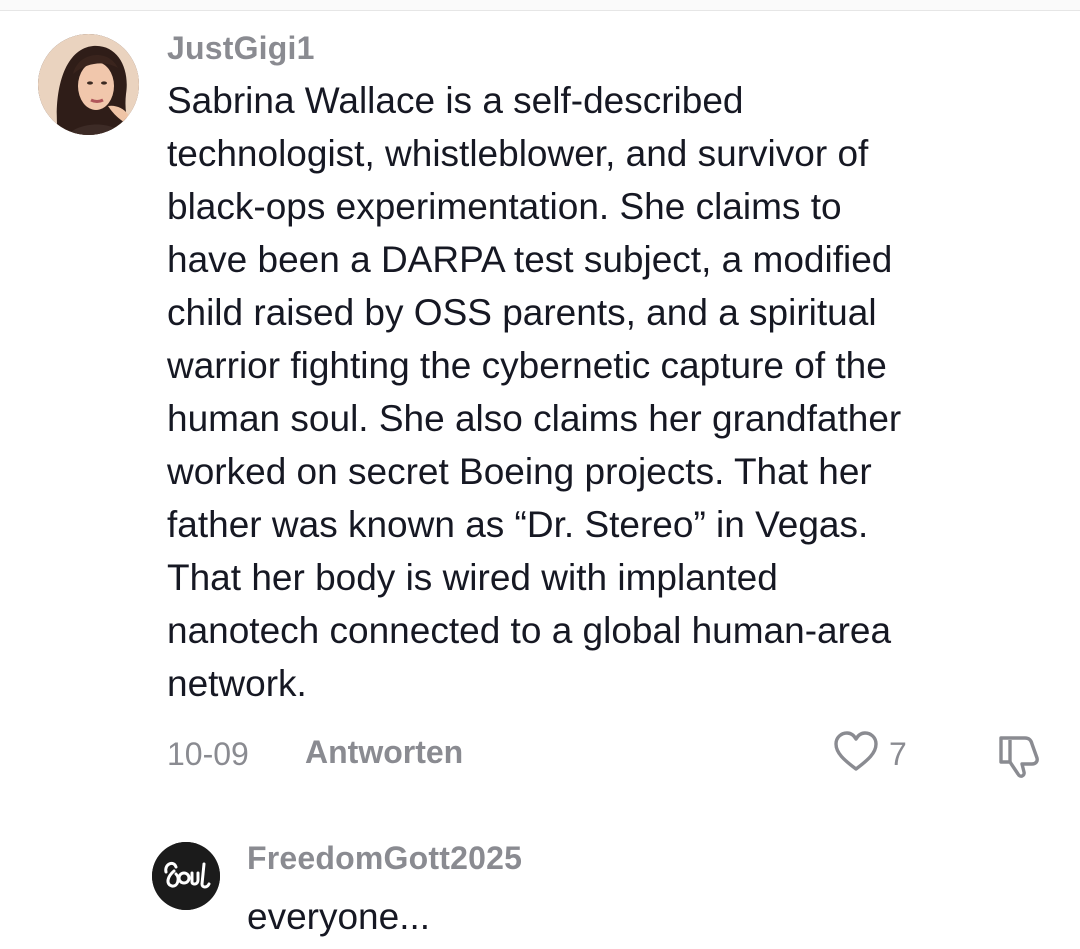  I want to click on like-count: 7, so click(898, 754).